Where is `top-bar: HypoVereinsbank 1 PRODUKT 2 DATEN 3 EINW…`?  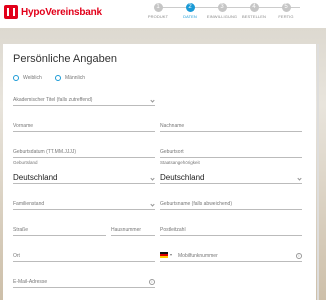 top-bar: HypoVereinsbank 1 PRODUKT 2 DATEN 3 EINW… is located at coordinates (163, 14).